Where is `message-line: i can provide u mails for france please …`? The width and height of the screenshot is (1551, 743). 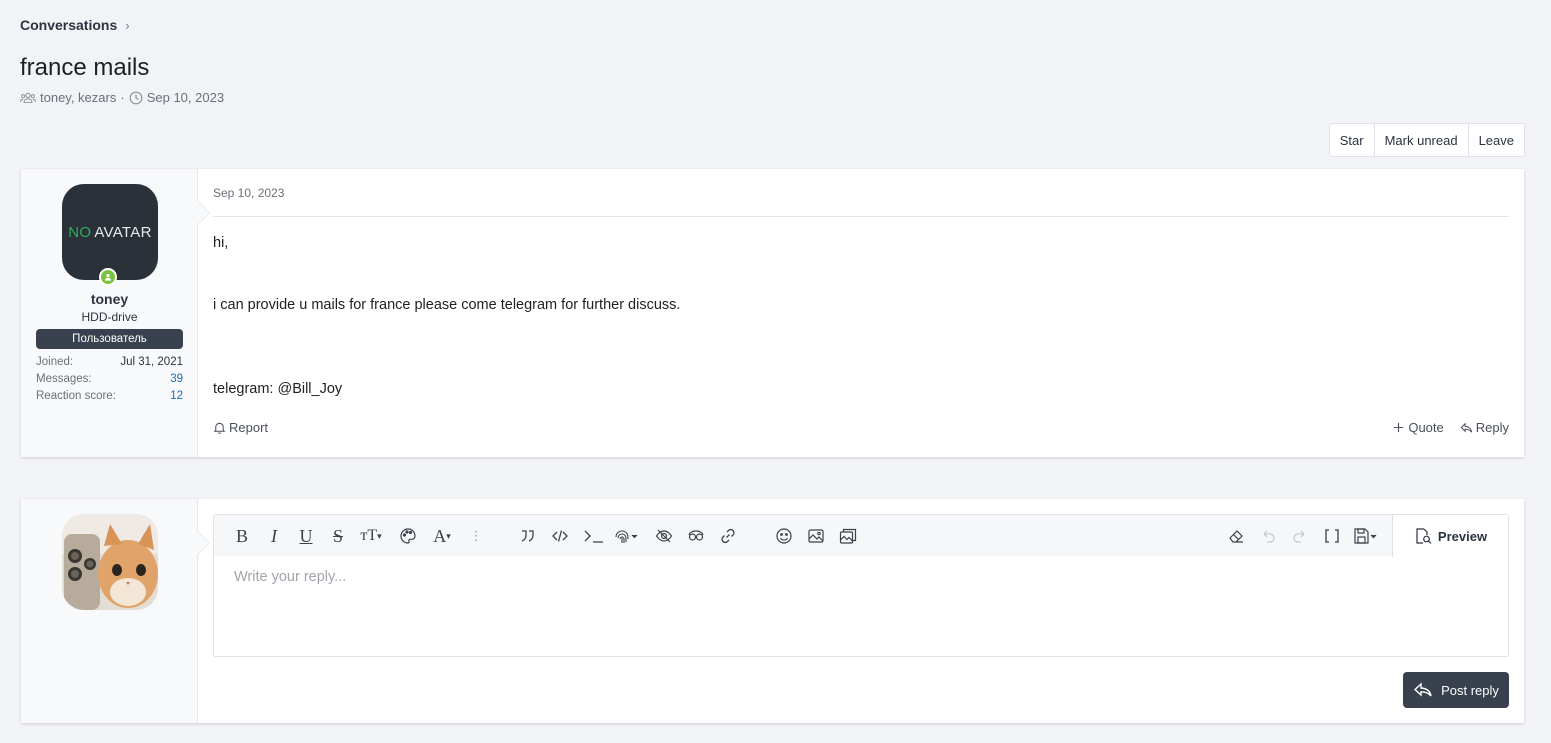 message-line: i can provide u mails for france please … is located at coordinates (447, 305).